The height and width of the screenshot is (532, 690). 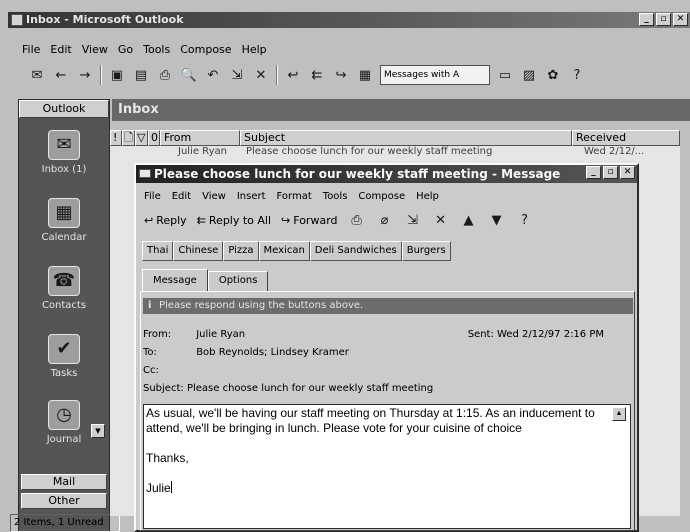 I want to click on main-title-bar: Inbox - Microsoft Outlook _ ▫ ✕, so click(x=349, y=20).